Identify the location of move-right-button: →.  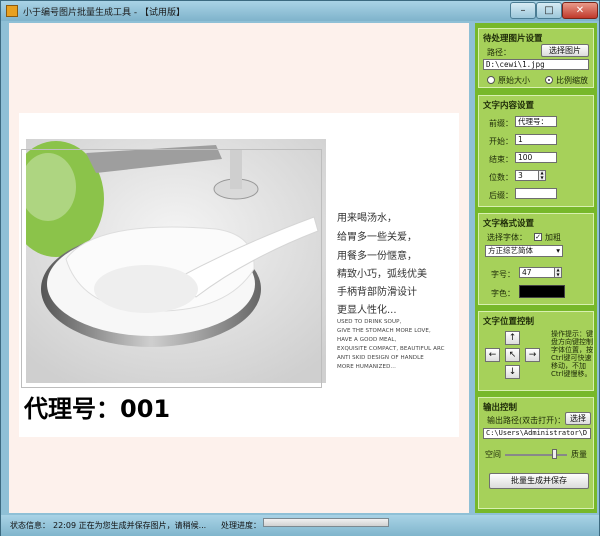
(532, 355).